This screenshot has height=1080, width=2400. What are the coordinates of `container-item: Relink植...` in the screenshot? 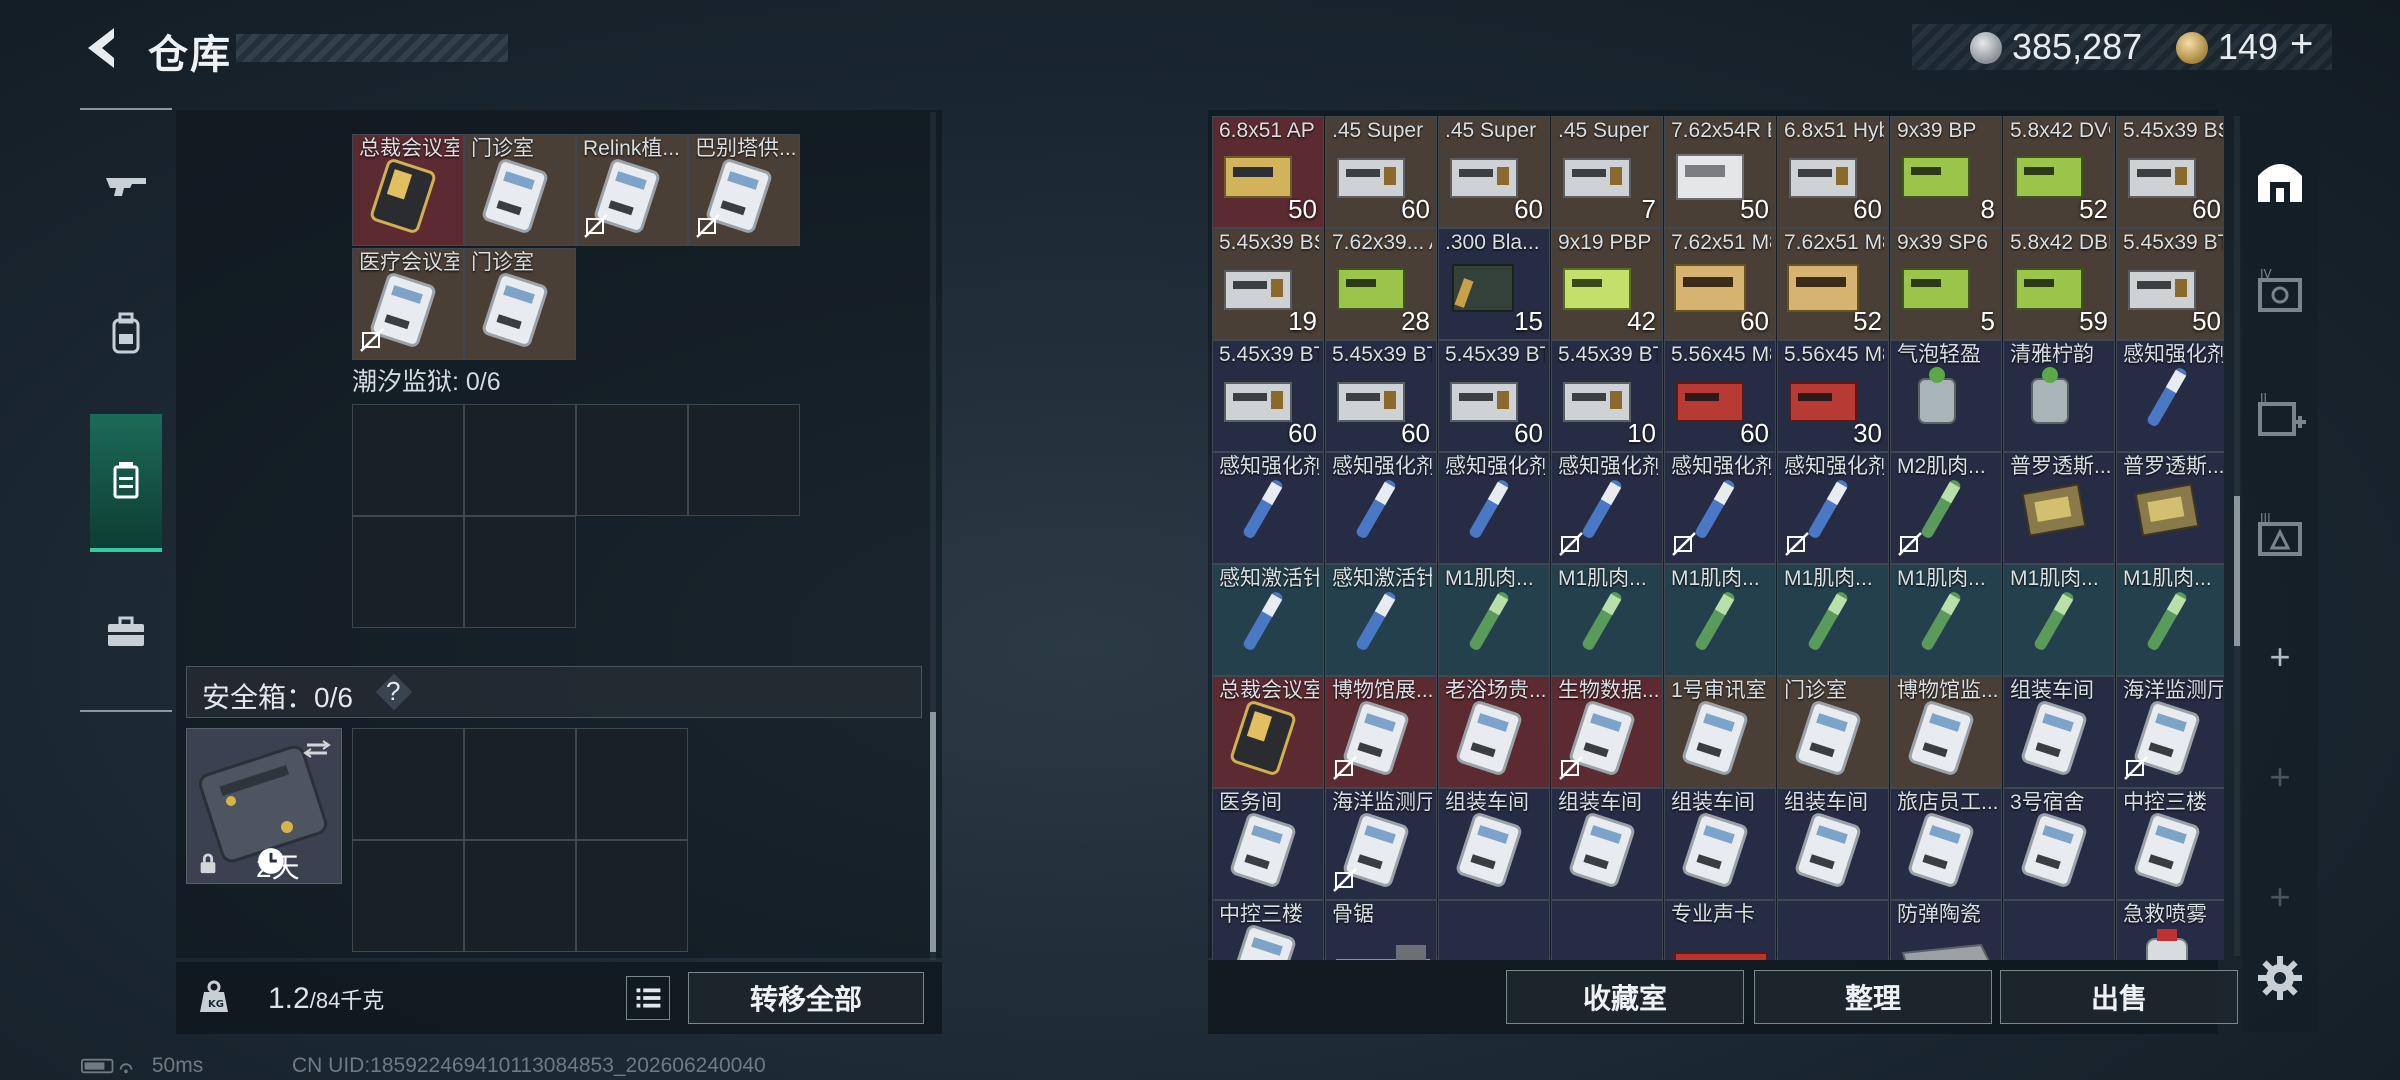 It's located at (632, 190).